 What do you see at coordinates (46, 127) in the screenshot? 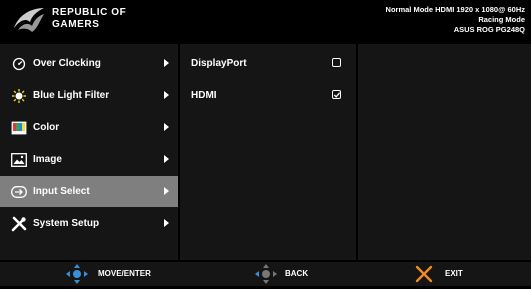
I see `menu-item-label: Color` at bounding box center [46, 127].